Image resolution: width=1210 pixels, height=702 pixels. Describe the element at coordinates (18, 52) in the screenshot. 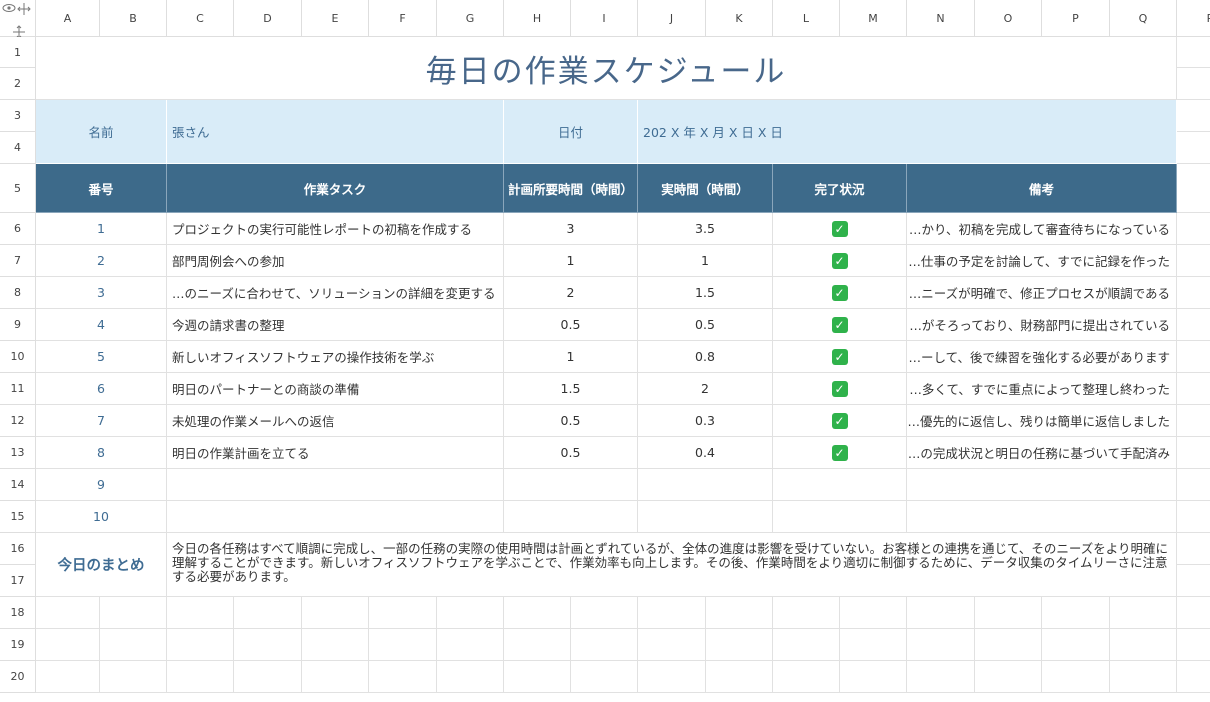

I see `row-header-1: 1` at that location.